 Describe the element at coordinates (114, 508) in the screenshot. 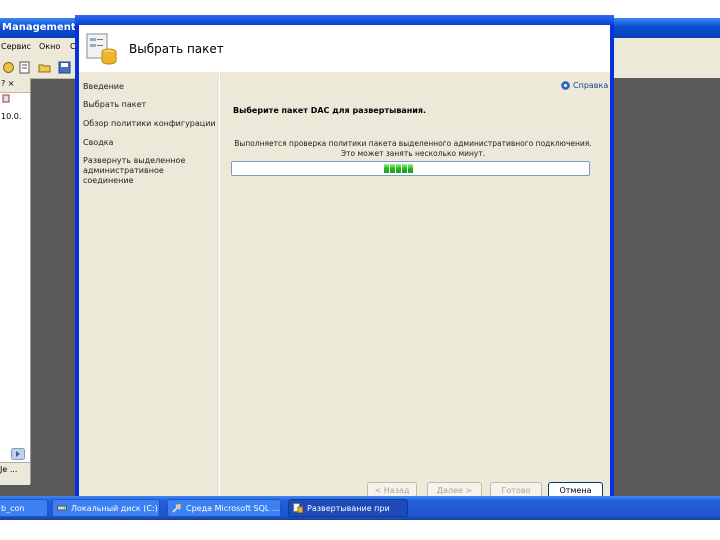

I see `taskbar-item-label: Локальный диск (C:)` at that location.